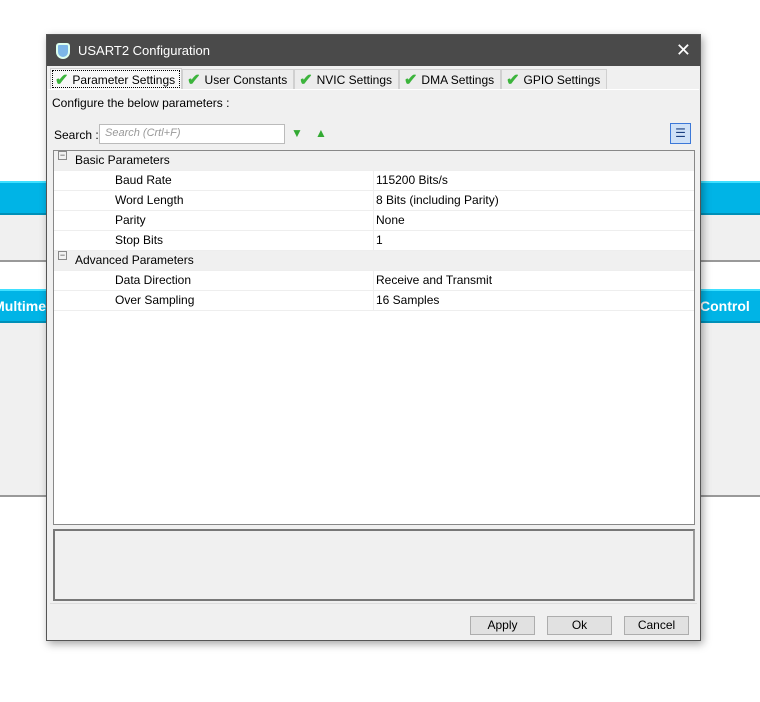  I want to click on tab-label: NVIC Settings, so click(354, 80).